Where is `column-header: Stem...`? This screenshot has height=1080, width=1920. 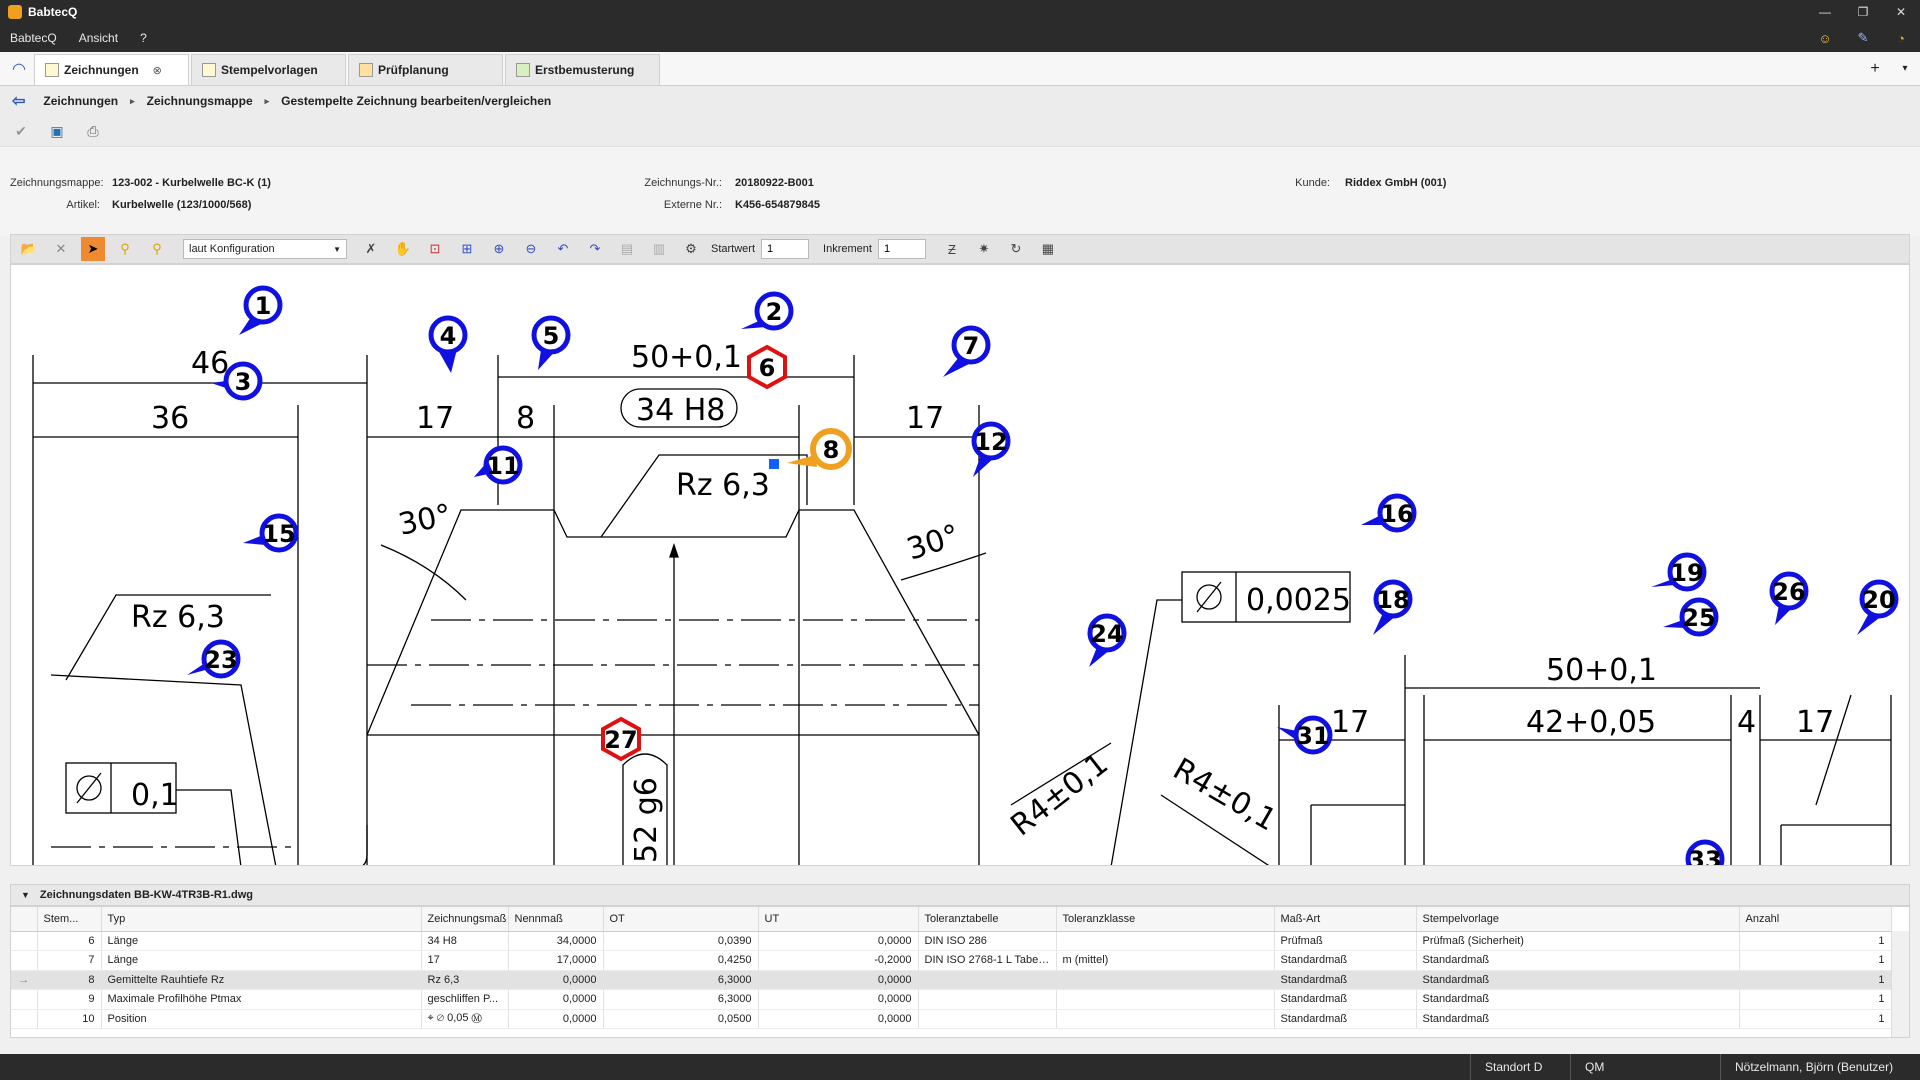
column-header: Stem... is located at coordinates (69, 919).